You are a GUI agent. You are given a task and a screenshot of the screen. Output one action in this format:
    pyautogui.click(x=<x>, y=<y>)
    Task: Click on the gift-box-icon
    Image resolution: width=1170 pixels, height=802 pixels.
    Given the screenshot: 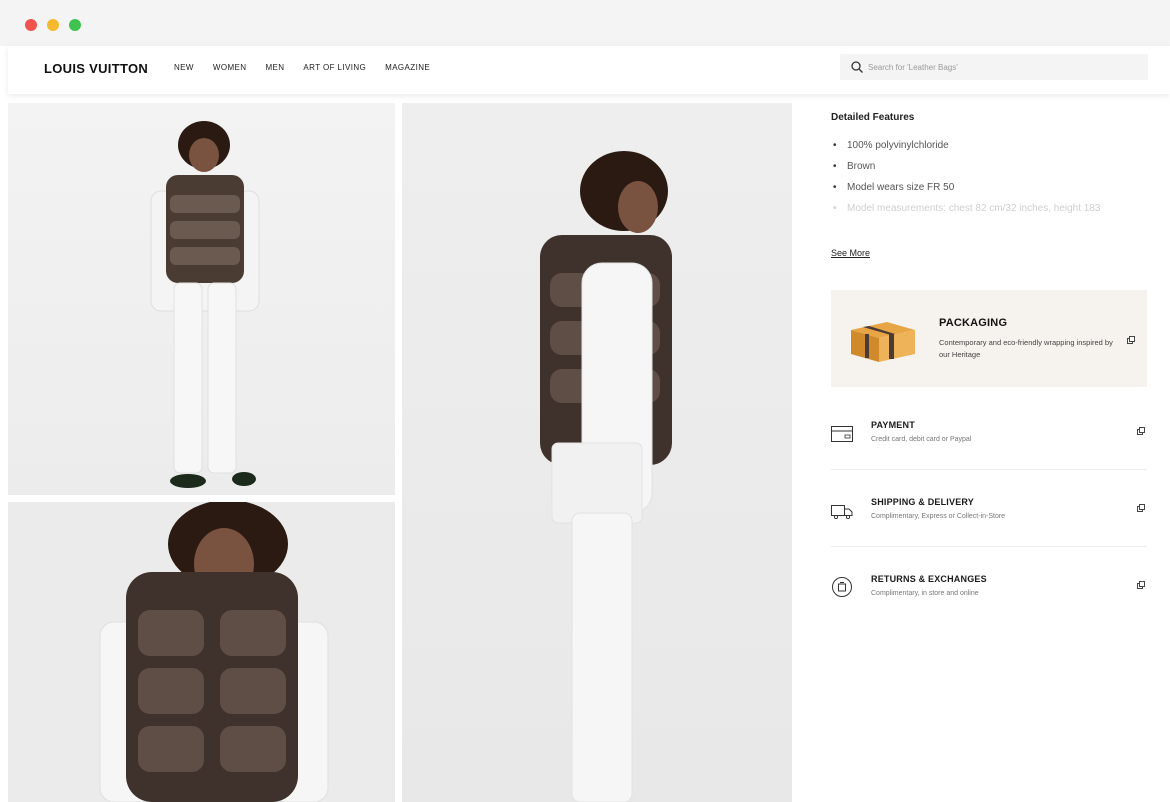 What is the action you would take?
    pyautogui.click(x=883, y=342)
    